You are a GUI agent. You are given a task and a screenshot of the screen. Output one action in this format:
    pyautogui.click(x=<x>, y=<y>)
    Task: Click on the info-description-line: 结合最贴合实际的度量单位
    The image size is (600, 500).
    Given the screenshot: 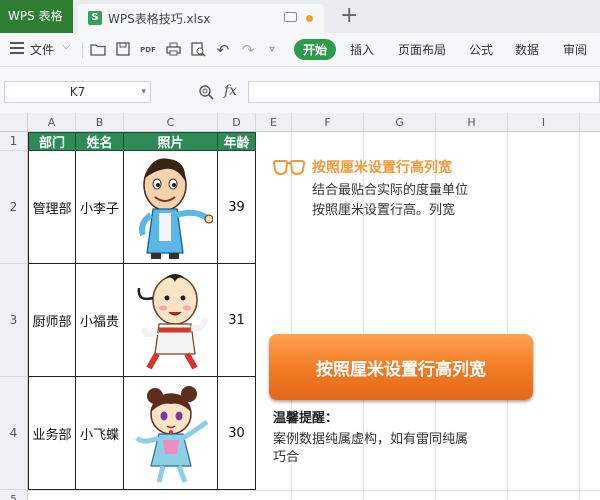 What is the action you would take?
    pyautogui.click(x=390, y=190)
    